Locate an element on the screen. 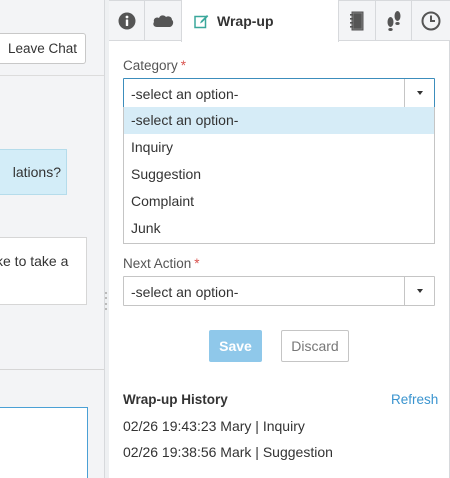  next-action-label: Next Action * is located at coordinates (161, 263).